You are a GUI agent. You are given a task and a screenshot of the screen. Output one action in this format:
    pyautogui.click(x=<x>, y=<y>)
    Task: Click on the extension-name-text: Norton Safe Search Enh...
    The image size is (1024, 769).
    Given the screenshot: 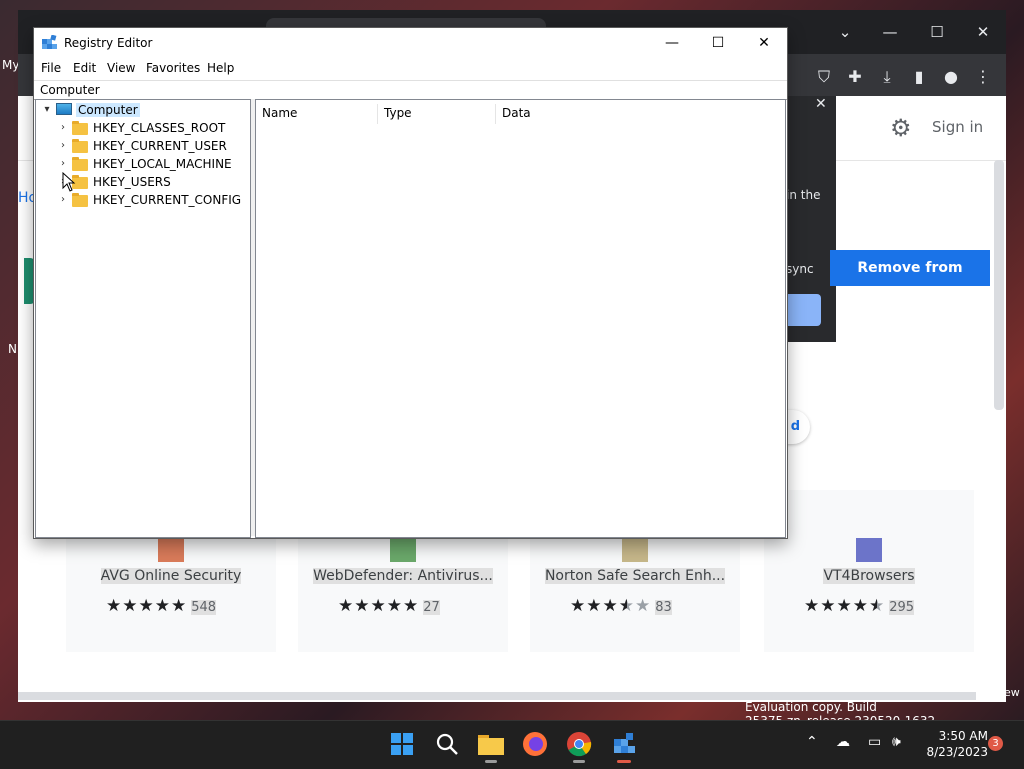 What is the action you would take?
    pyautogui.click(x=635, y=576)
    